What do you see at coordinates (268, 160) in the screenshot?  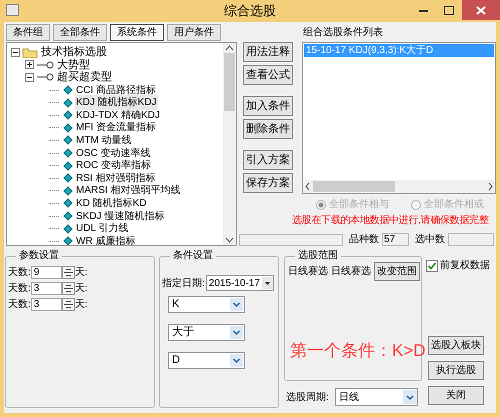 I see `side-button: 引入方案` at bounding box center [268, 160].